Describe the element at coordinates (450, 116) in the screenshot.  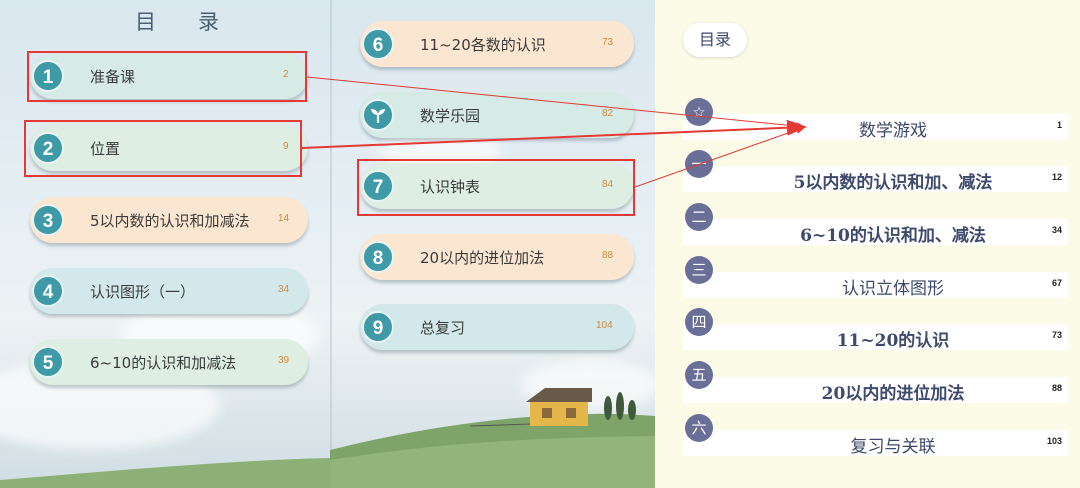
I see `lesson-title: 数学乐园` at that location.